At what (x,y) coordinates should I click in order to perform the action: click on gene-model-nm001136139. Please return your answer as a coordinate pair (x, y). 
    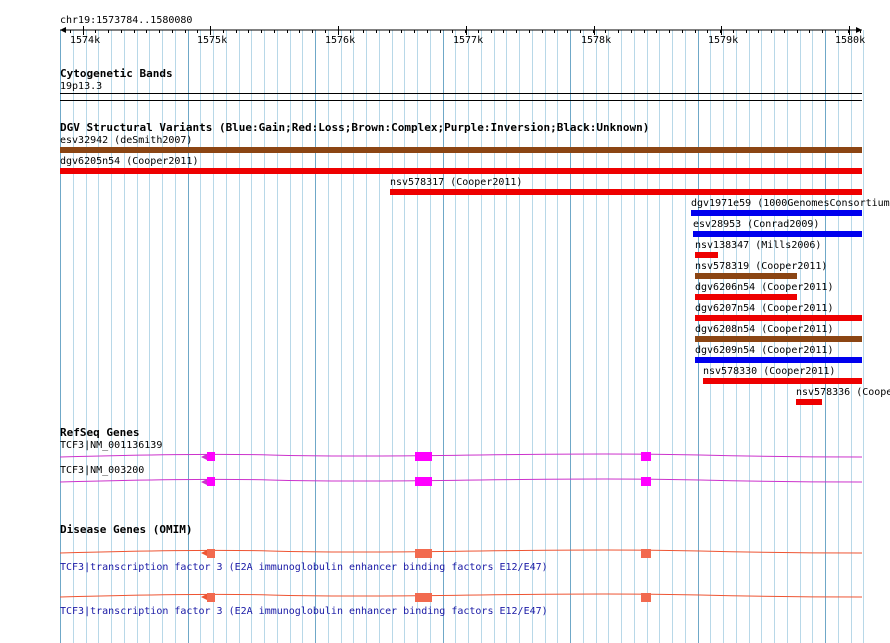
    Looking at the image, I should click on (461, 456).